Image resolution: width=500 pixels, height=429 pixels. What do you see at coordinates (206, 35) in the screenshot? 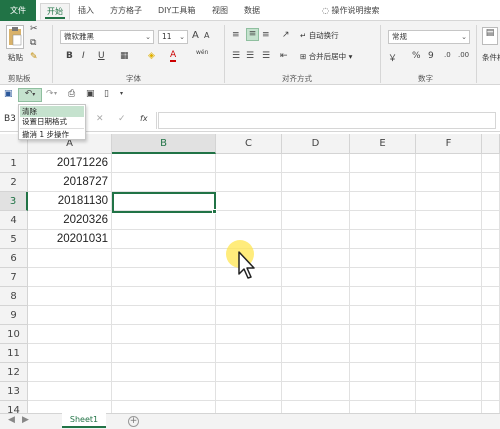
I see `decrease-font-icon: A` at bounding box center [206, 35].